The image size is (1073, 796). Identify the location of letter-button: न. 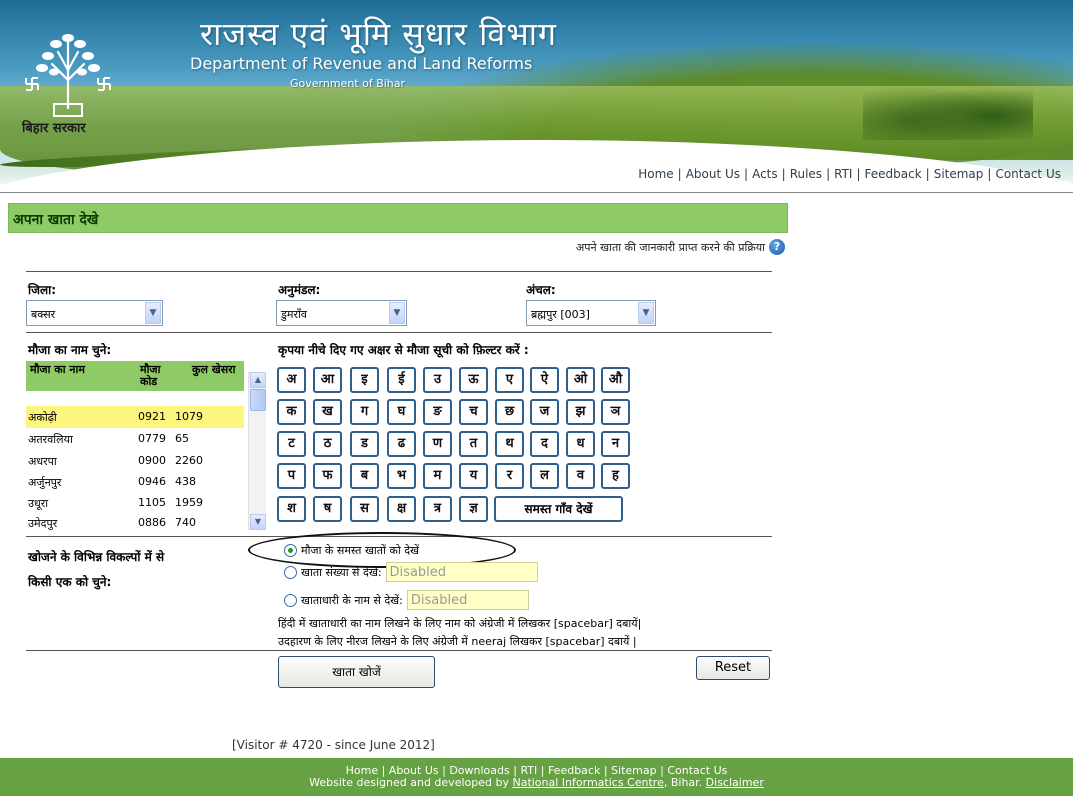
(615, 444).